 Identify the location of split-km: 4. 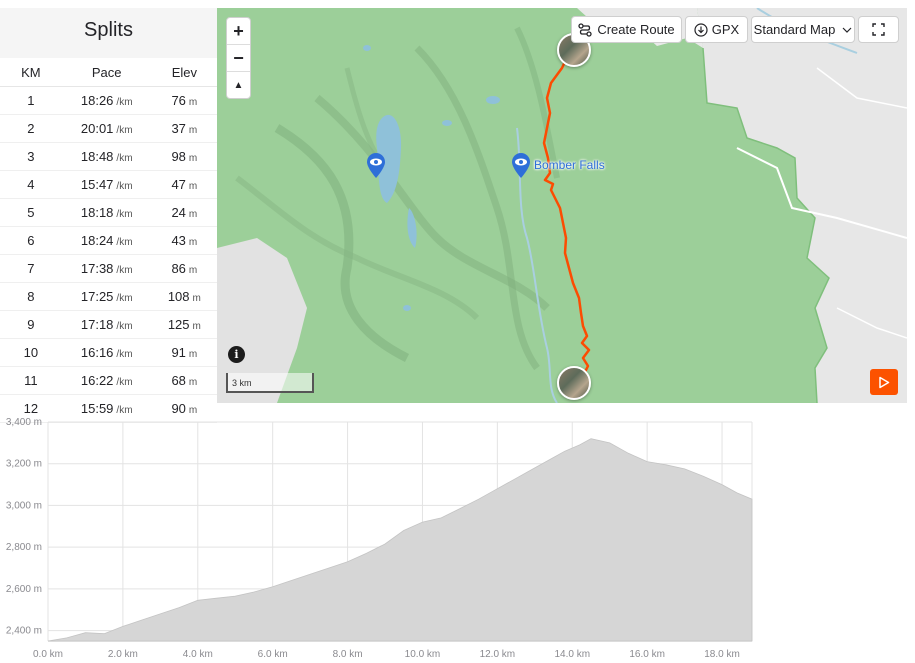
(31, 184).